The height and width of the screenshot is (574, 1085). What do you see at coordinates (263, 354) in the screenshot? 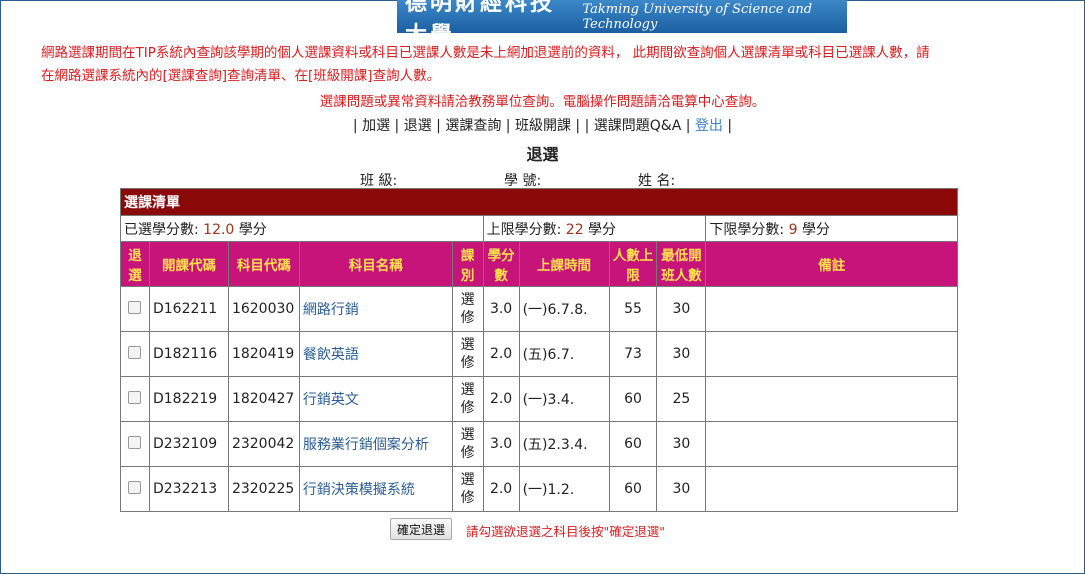
I see `course-code: 1820419` at bounding box center [263, 354].